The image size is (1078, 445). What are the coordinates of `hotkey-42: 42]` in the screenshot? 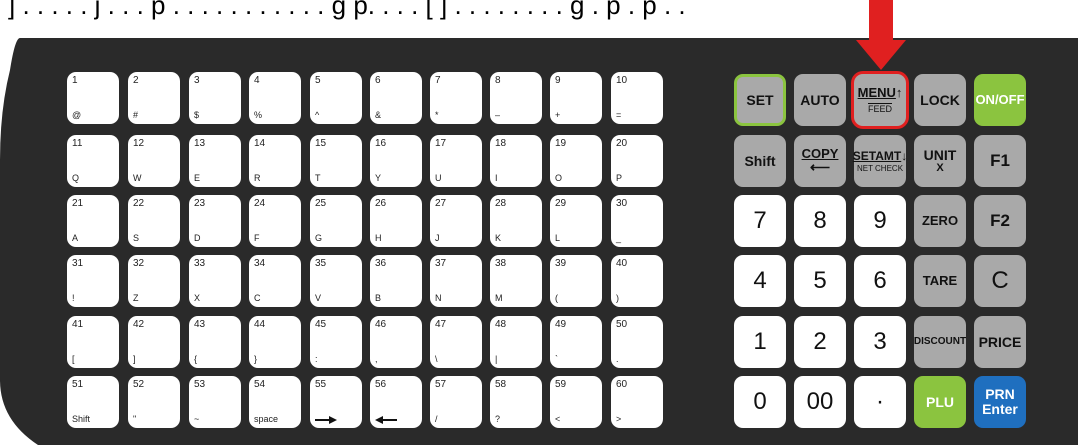 It's located at (154, 342).